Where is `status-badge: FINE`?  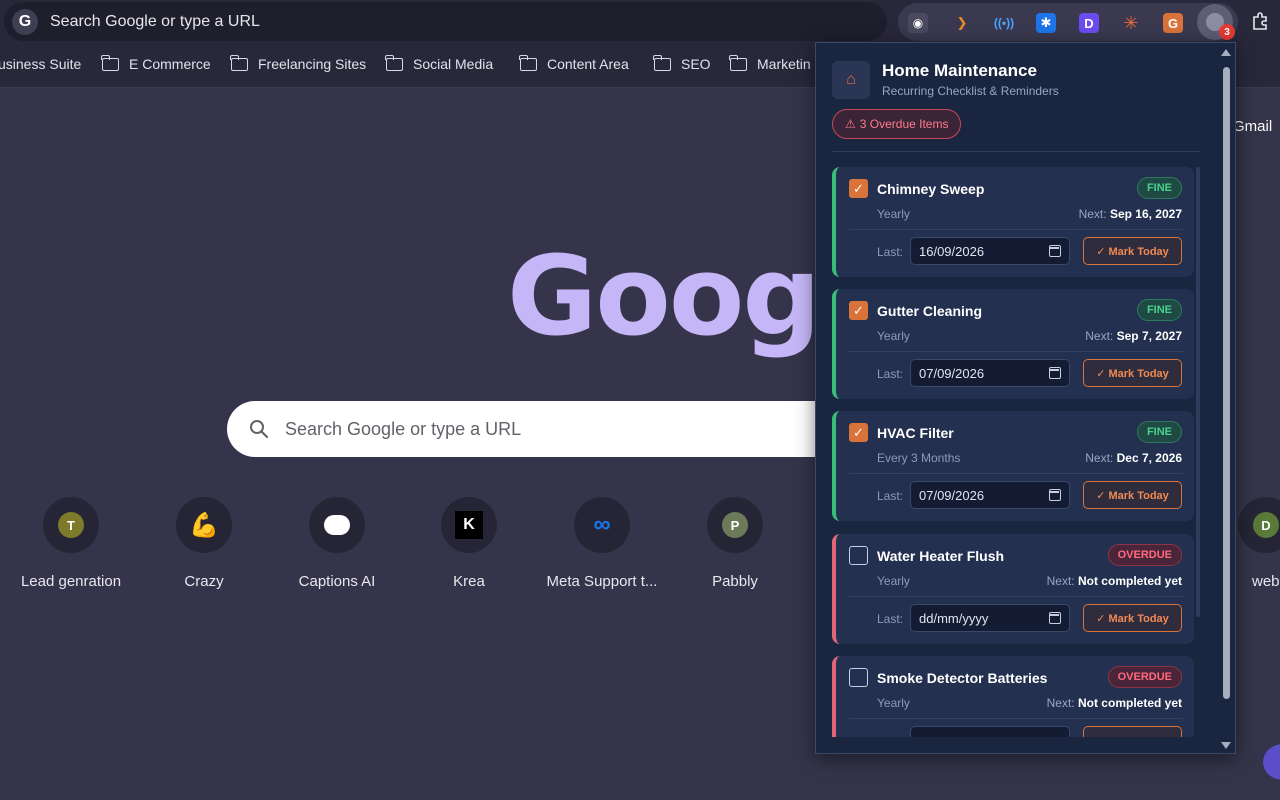 status-badge: FINE is located at coordinates (1159, 432).